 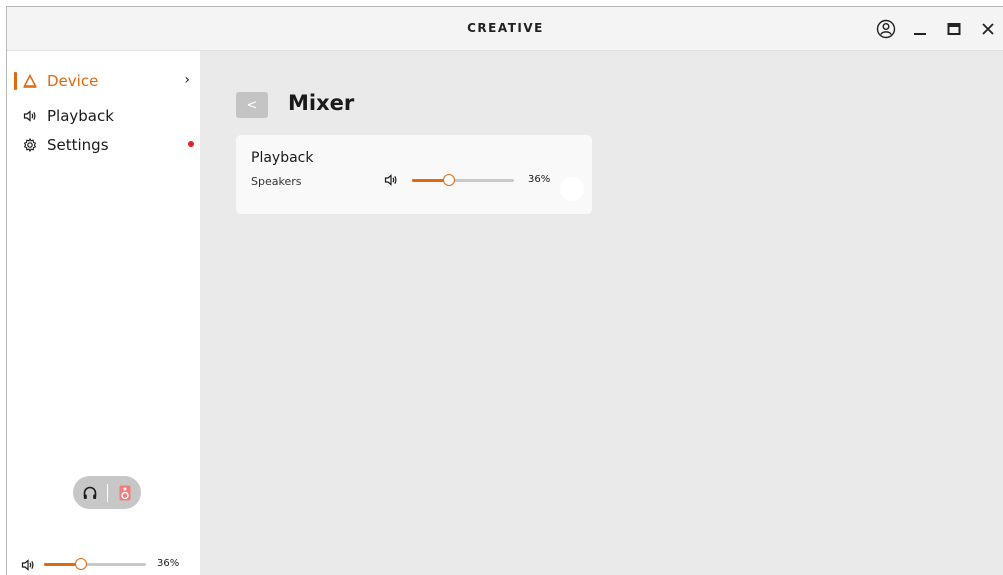 What do you see at coordinates (15, 81) in the screenshot?
I see `active-indicator` at bounding box center [15, 81].